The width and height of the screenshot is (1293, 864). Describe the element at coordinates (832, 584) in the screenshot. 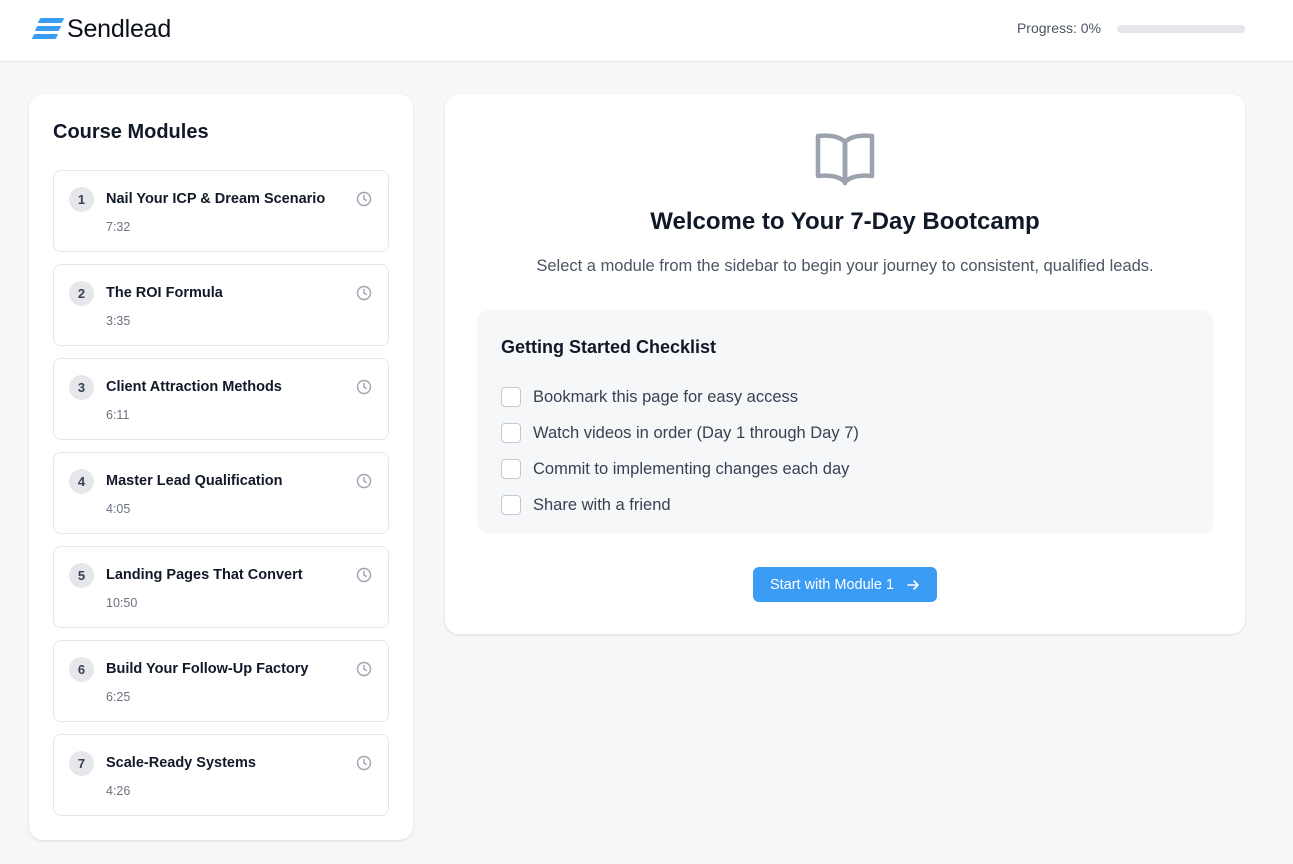

I see `start-button-label: Start with Module 1` at that location.